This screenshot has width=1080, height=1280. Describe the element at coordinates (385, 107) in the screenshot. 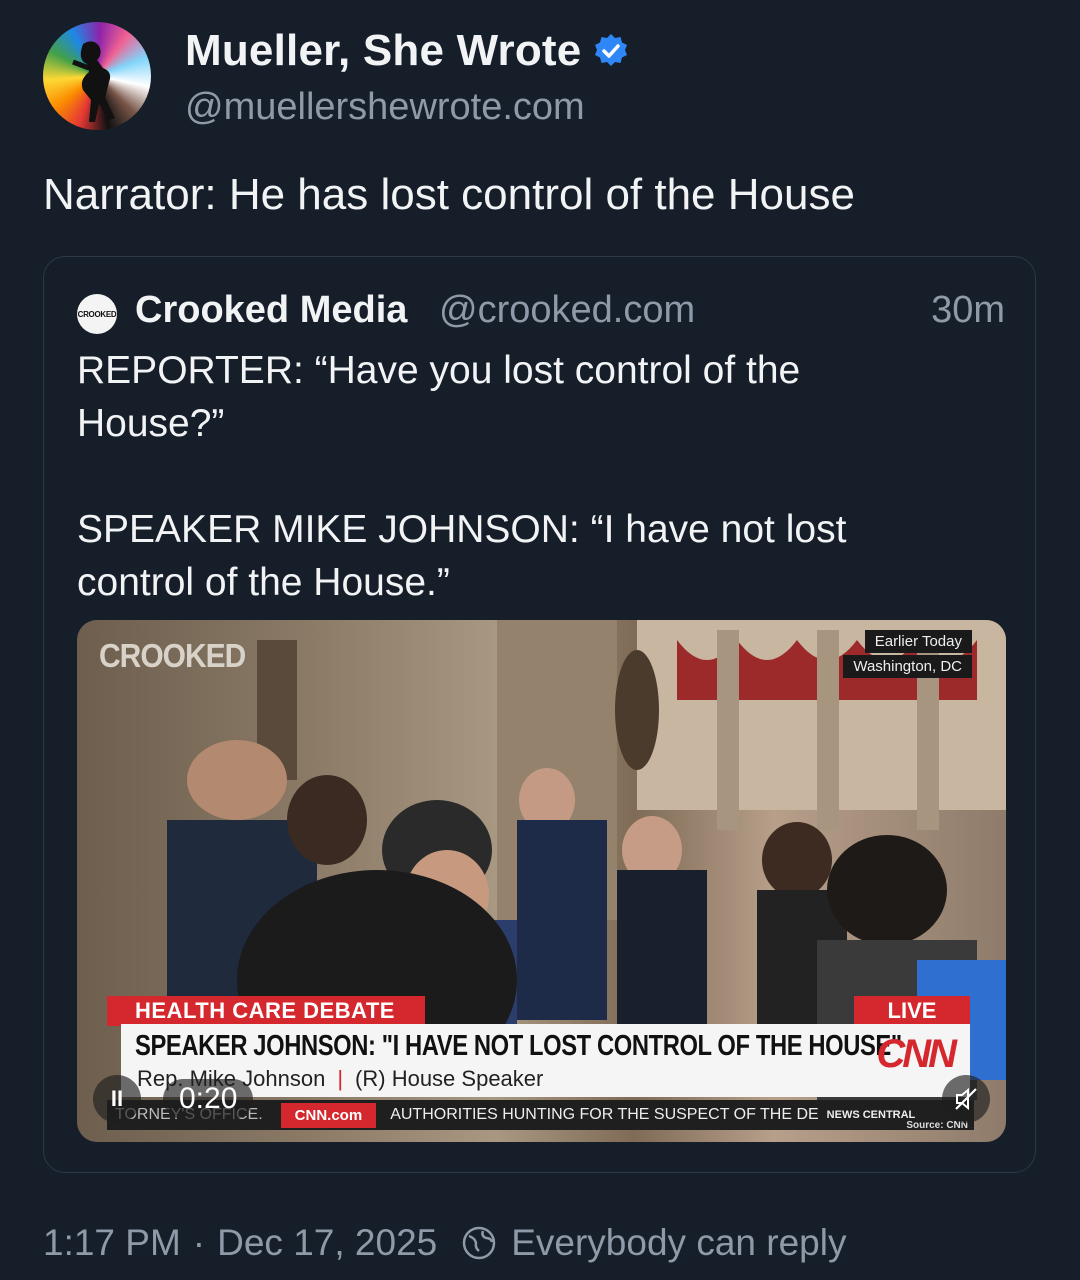

I see `author-handle: @muellershewrote.com` at that location.